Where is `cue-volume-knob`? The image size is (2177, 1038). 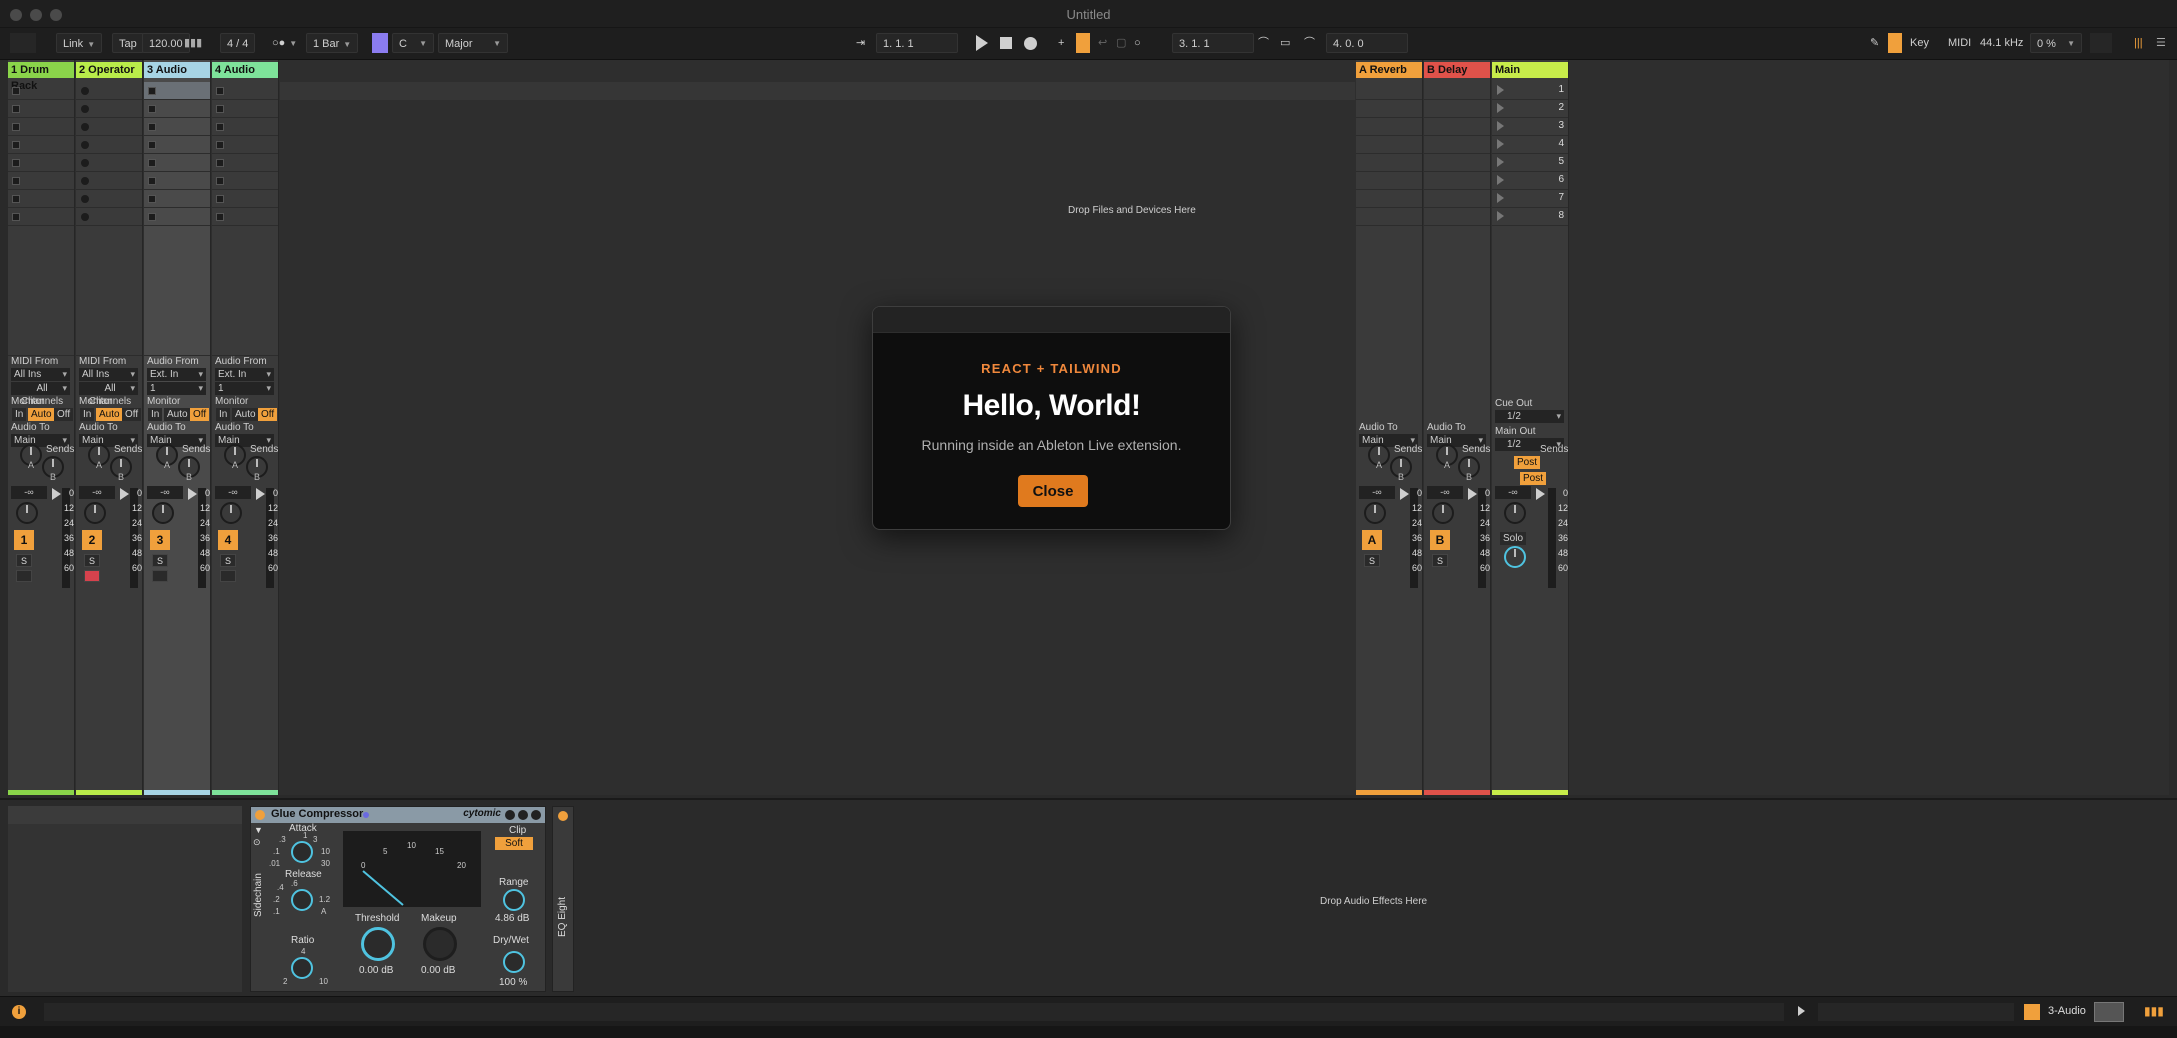 cue-volume-knob is located at coordinates (1515, 557).